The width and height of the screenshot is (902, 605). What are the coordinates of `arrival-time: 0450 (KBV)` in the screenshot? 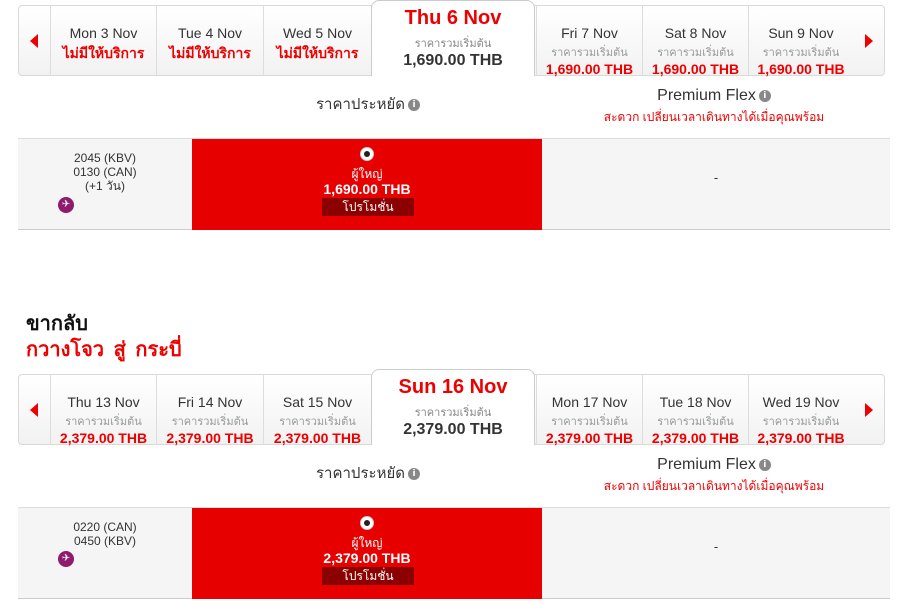 It's located at (105, 541).